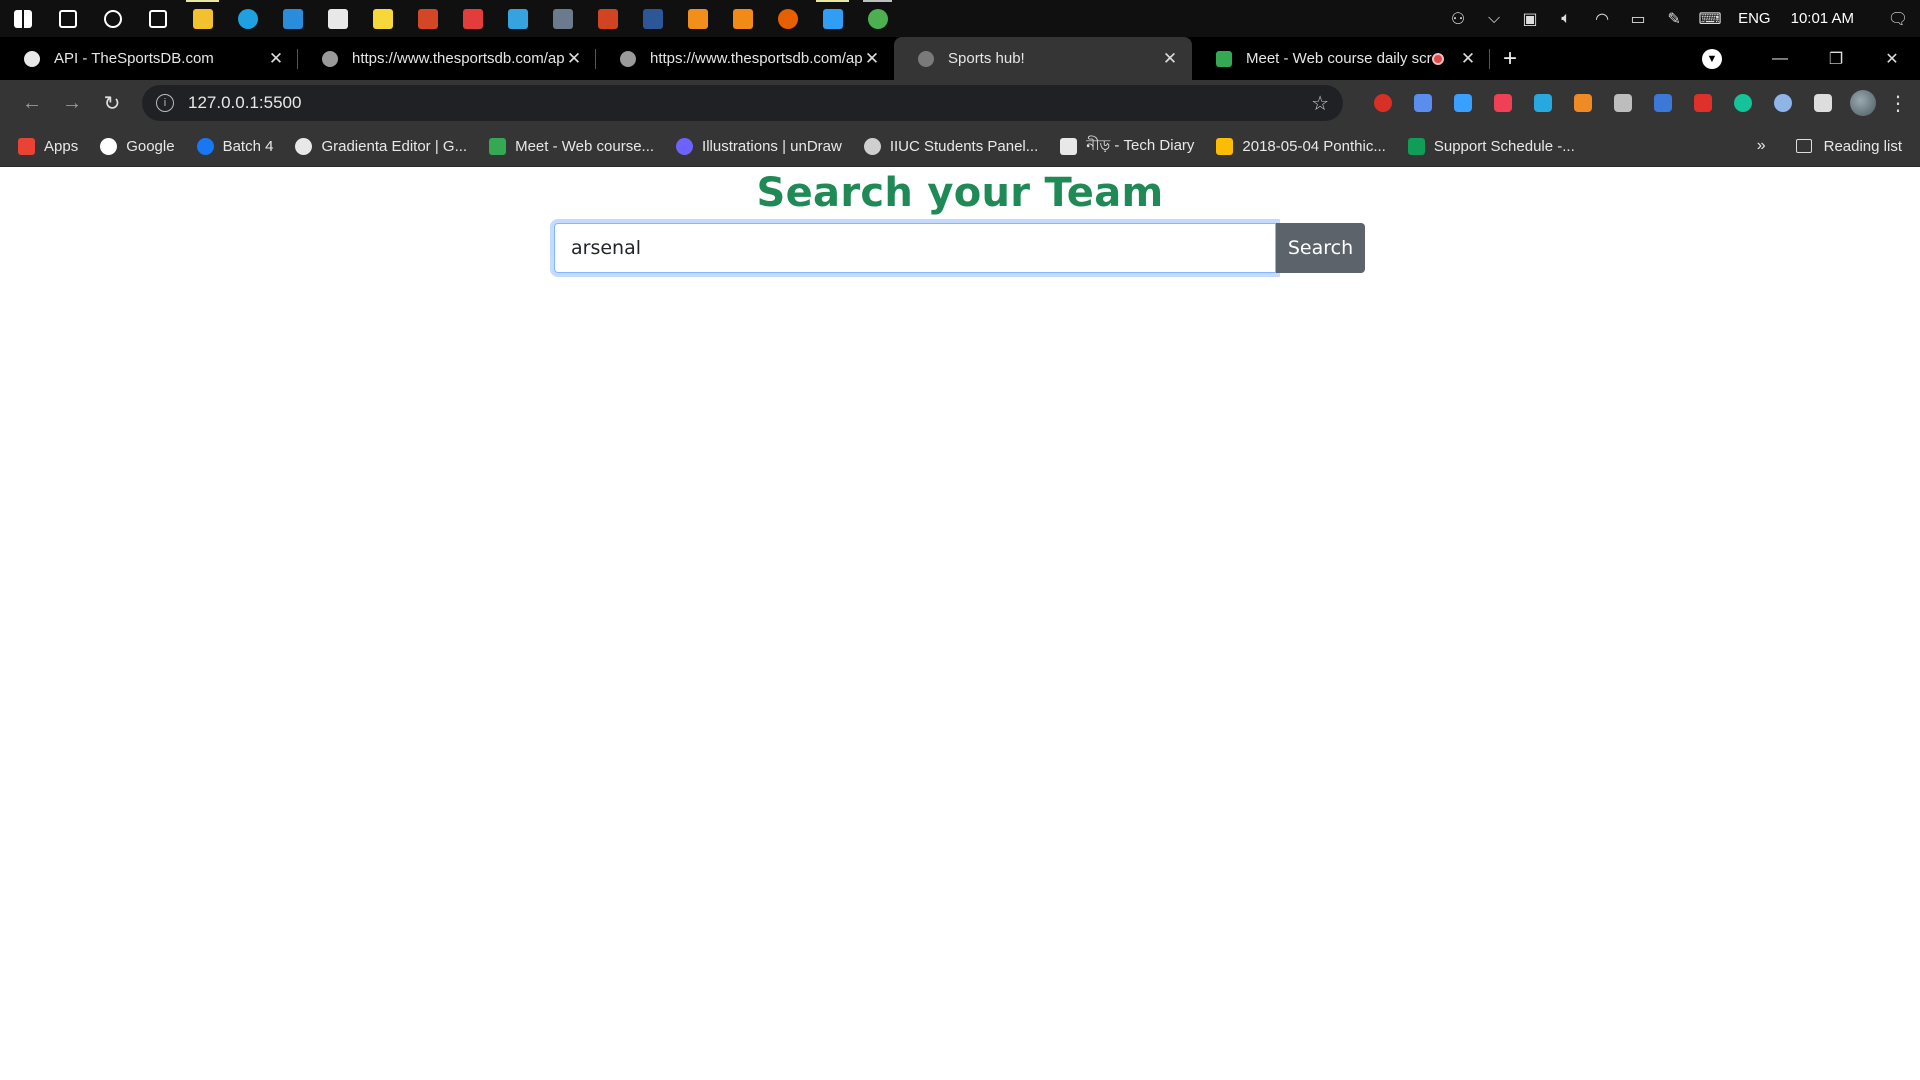  I want to click on tab-api-thesportsdb: API - TheSportsDB.com ✕, so click(149, 58).